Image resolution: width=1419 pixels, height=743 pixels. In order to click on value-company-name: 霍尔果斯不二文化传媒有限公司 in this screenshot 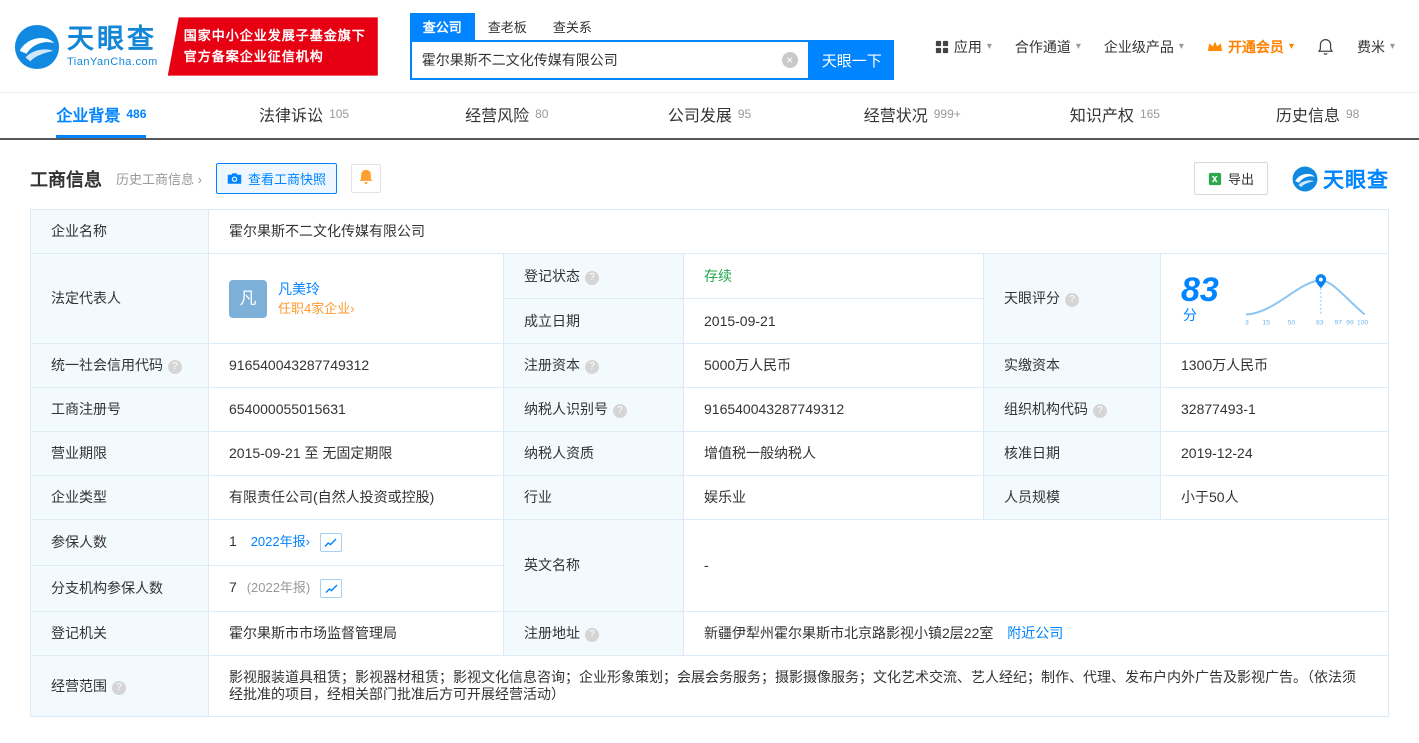, I will do `click(798, 231)`.